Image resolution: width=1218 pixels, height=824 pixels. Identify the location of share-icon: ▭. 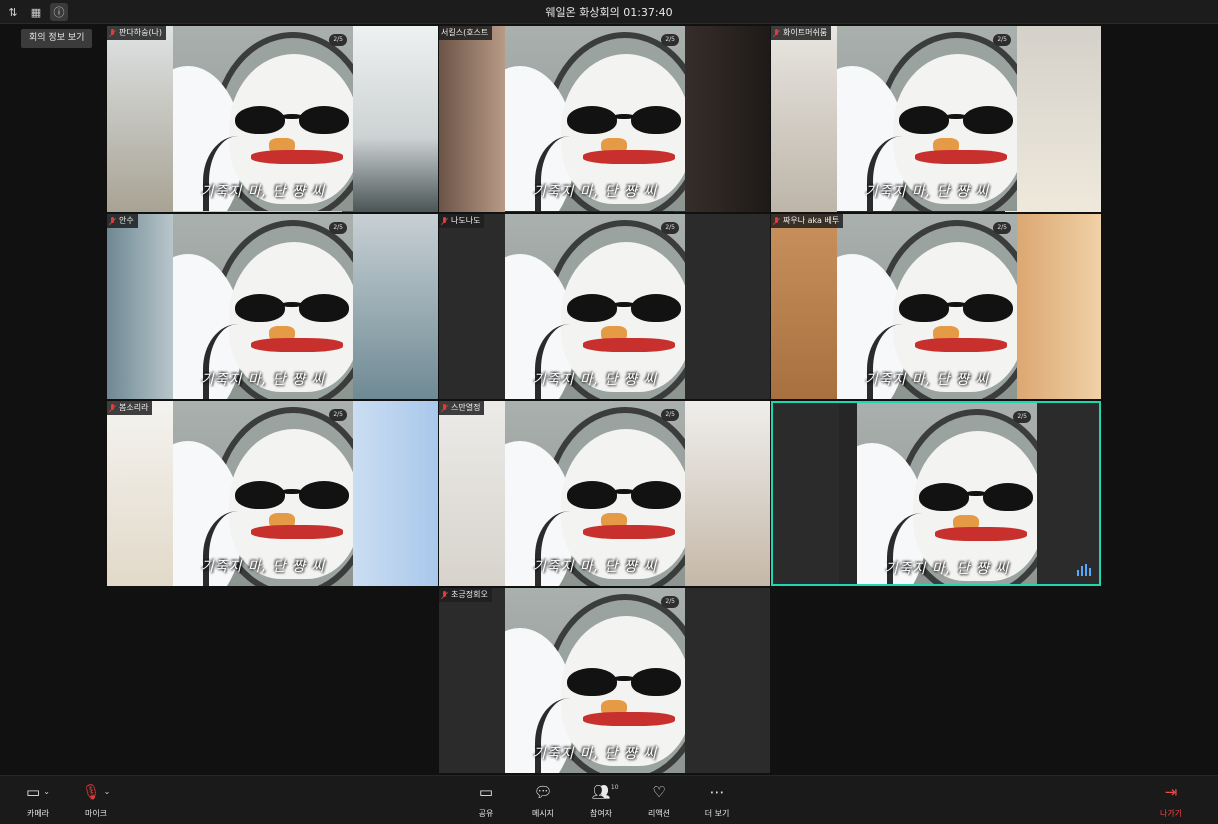
(486, 792).